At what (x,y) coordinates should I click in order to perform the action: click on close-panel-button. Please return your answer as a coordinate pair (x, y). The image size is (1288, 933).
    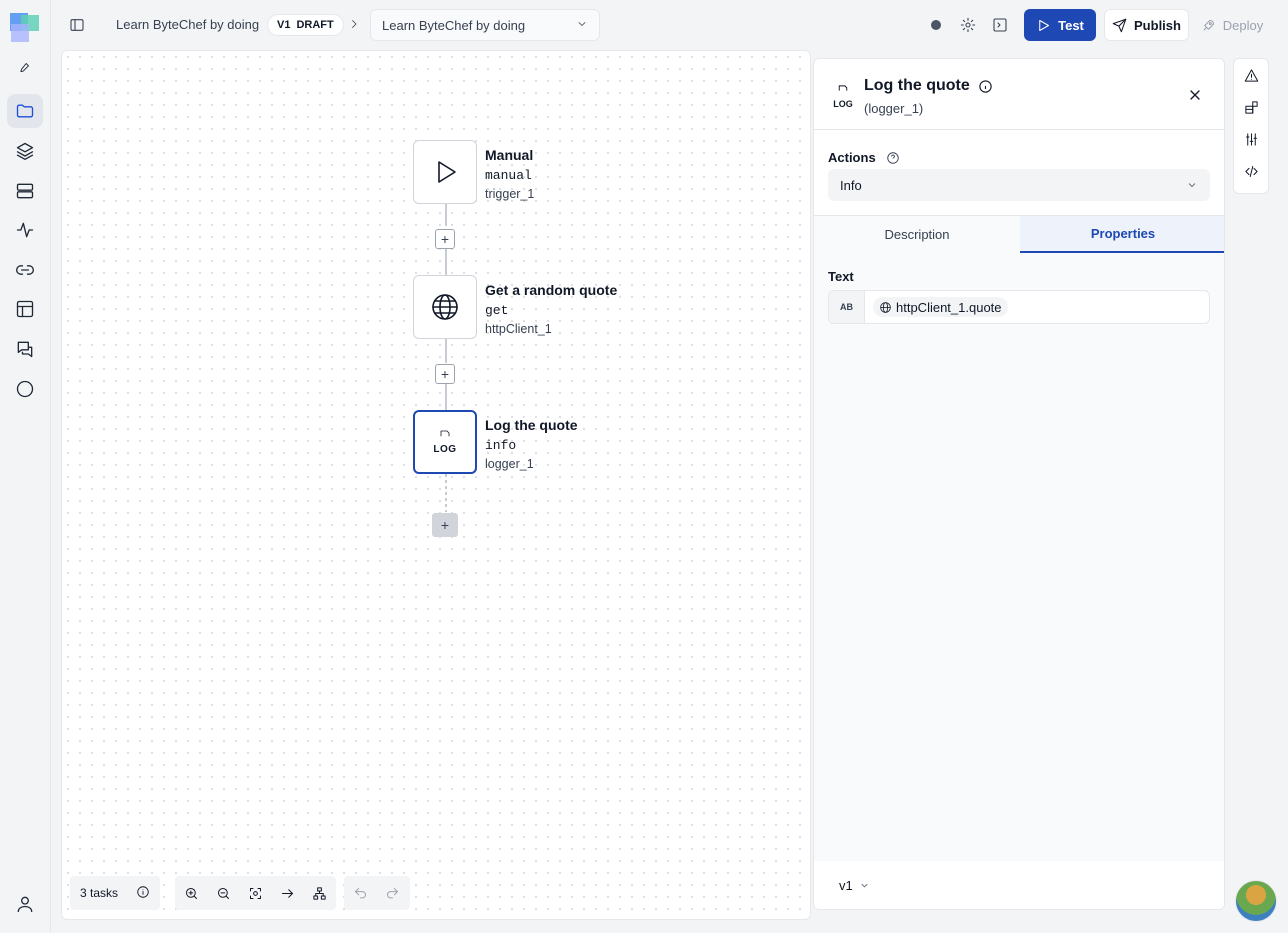
    Looking at the image, I should click on (1195, 96).